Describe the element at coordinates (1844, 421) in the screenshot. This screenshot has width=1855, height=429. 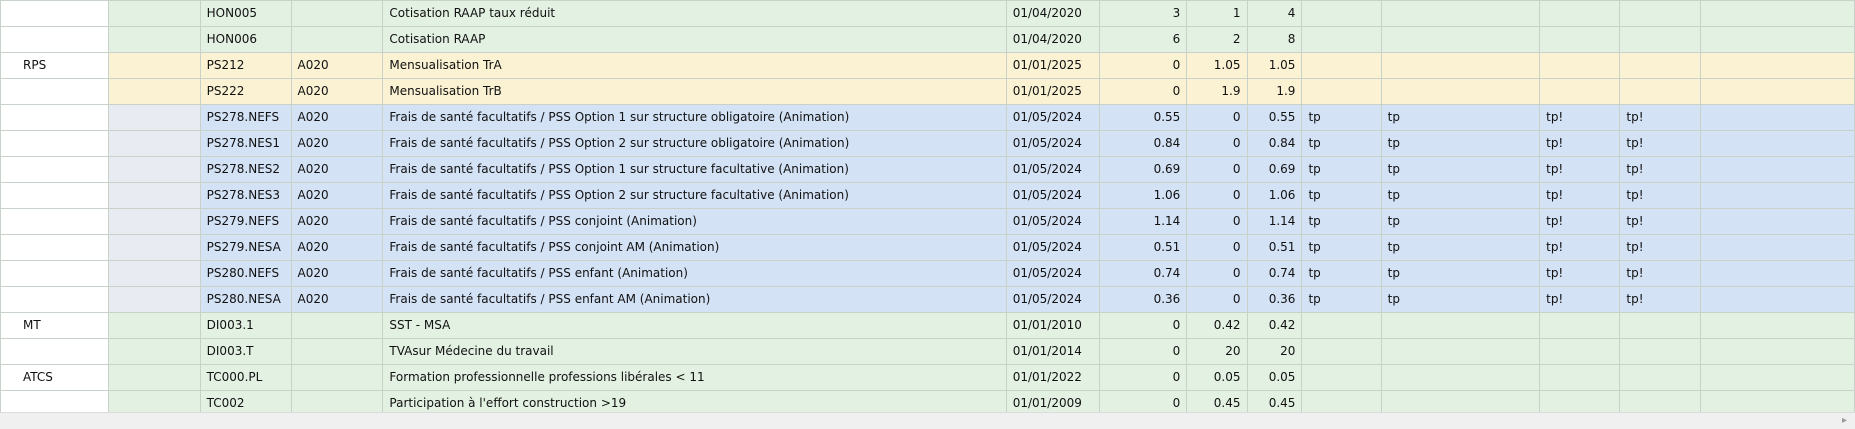
I see `chevron-right-icon: ▸` at that location.